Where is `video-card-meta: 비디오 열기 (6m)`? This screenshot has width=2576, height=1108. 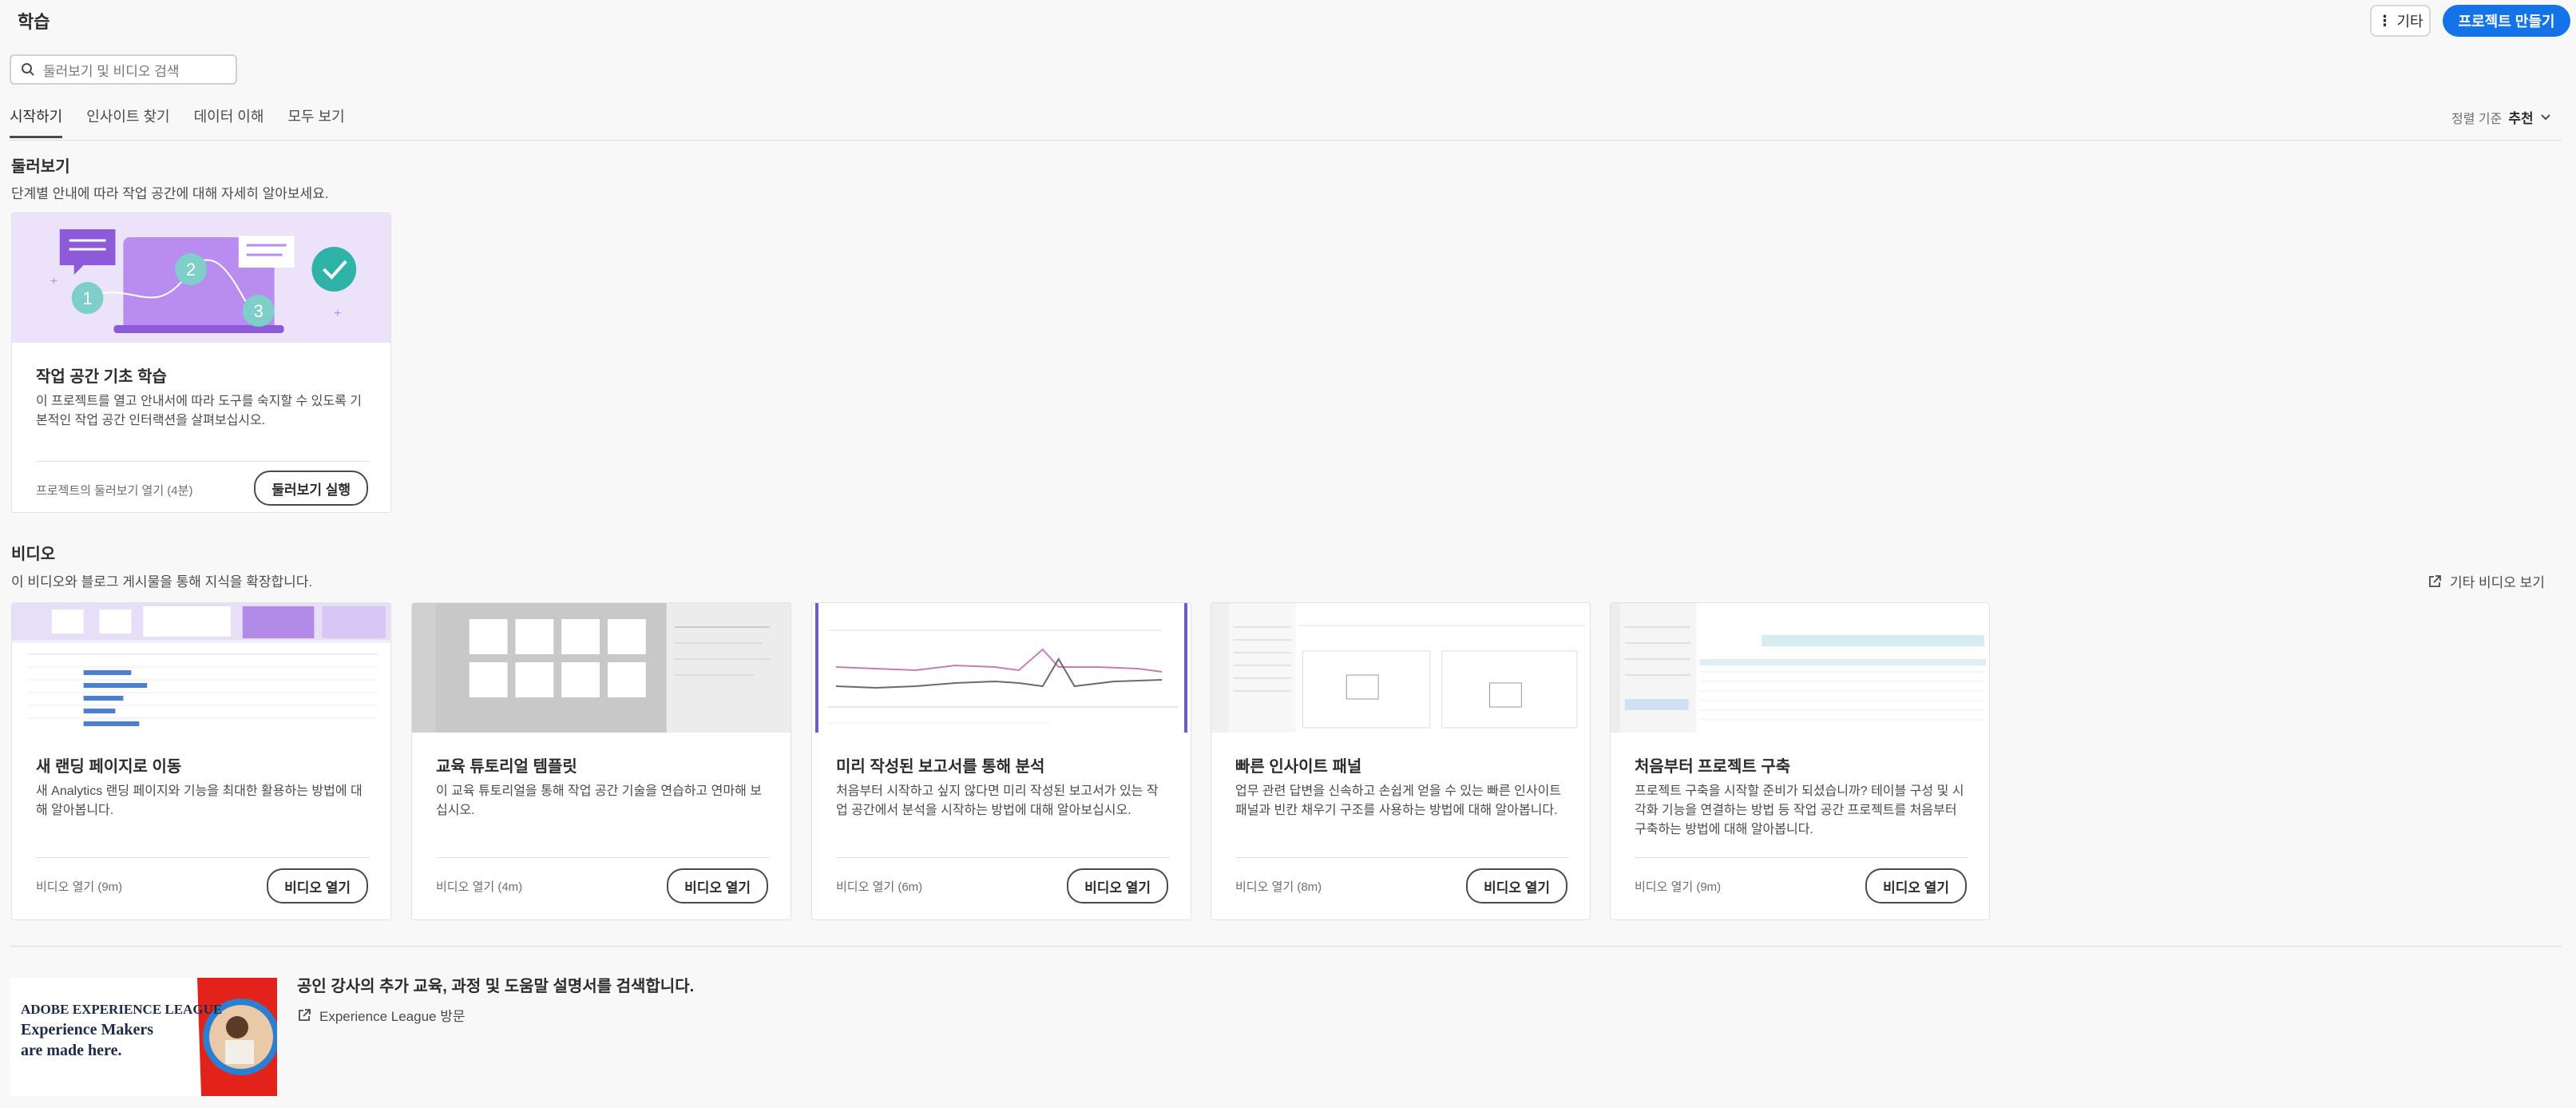 video-card-meta: 비디오 열기 (6m) is located at coordinates (880, 887).